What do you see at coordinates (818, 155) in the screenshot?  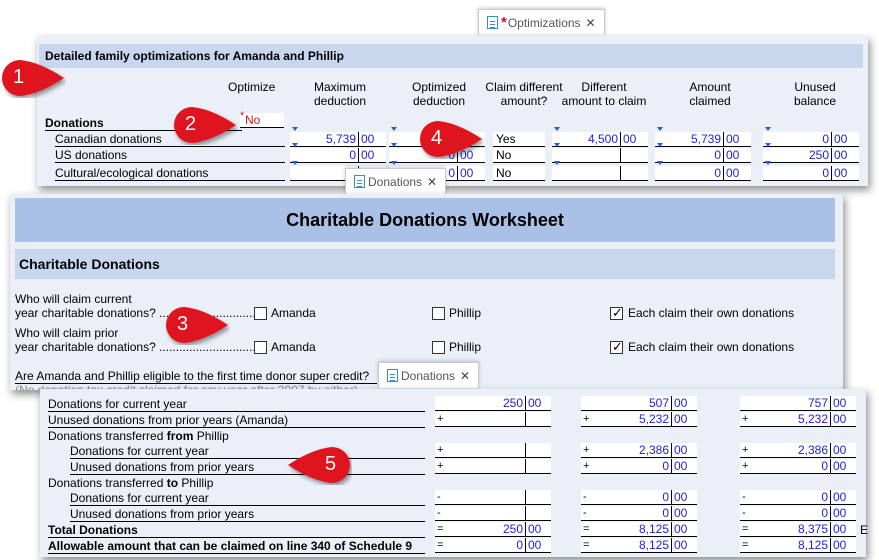 I see `unused-value: 250` at bounding box center [818, 155].